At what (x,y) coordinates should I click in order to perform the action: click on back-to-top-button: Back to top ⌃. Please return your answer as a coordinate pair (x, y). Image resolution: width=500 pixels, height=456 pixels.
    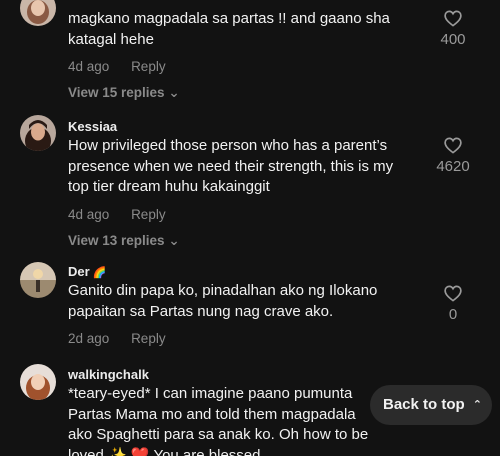
    Looking at the image, I should click on (431, 405).